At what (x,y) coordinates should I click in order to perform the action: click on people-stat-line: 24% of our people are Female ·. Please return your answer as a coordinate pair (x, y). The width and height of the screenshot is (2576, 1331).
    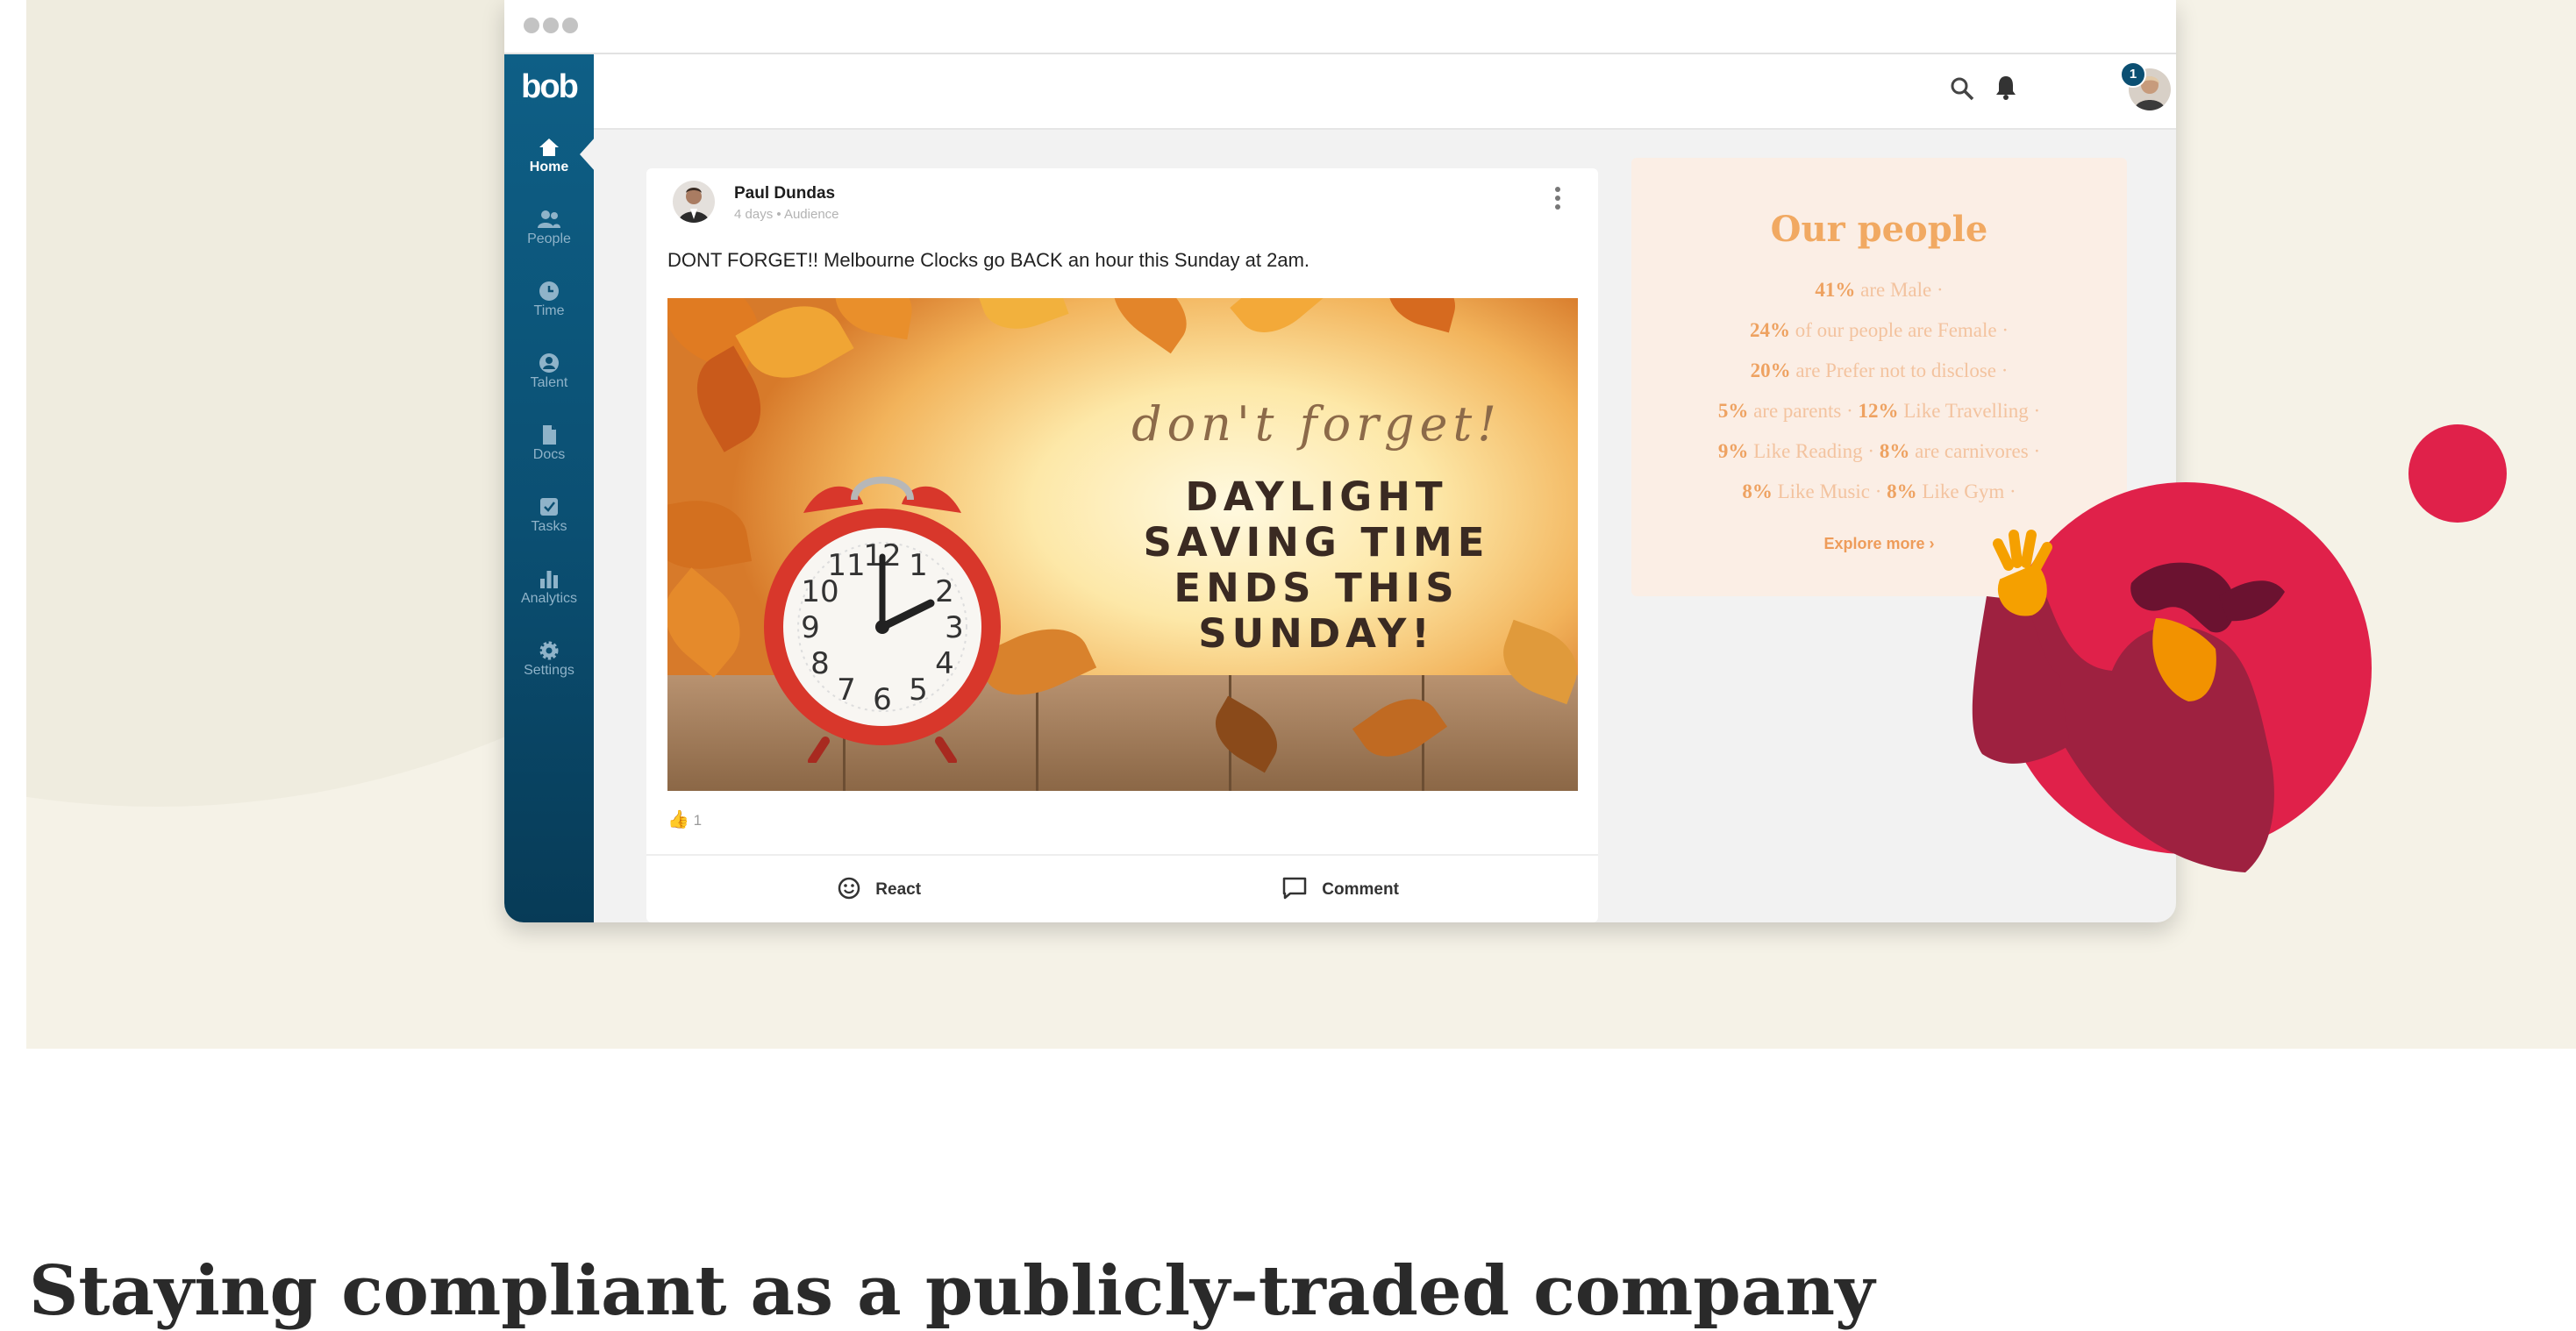
    Looking at the image, I should click on (1879, 330).